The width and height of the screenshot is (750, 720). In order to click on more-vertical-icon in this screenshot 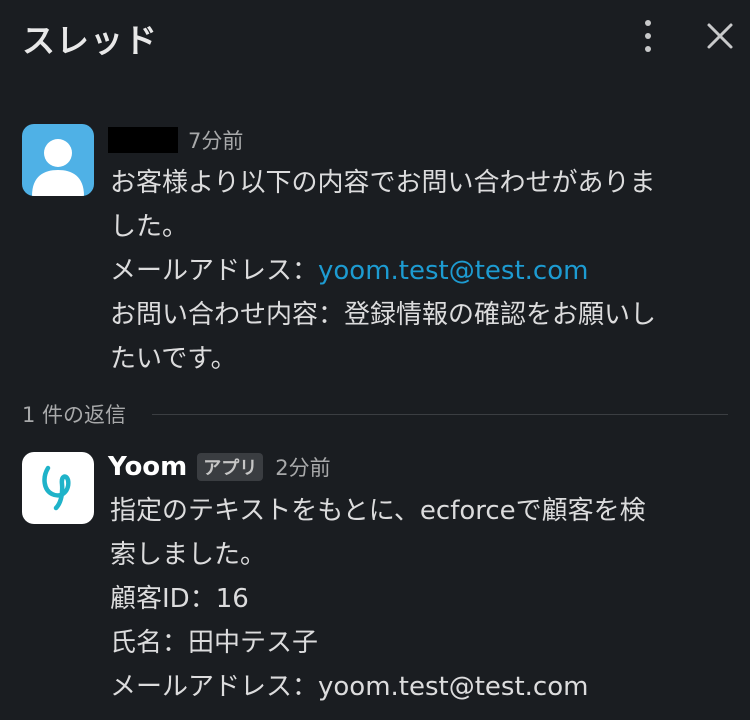, I will do `click(648, 36)`.